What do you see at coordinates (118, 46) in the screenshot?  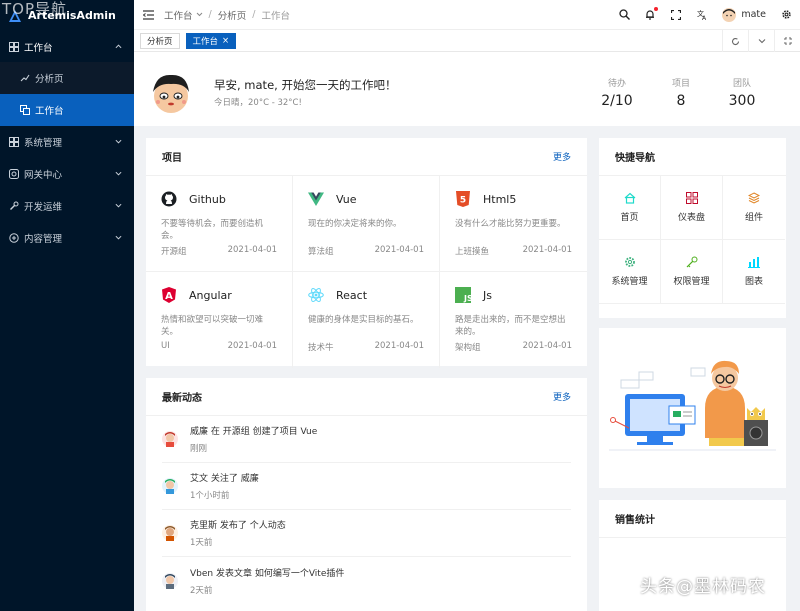 I see `chevron-up-icon` at bounding box center [118, 46].